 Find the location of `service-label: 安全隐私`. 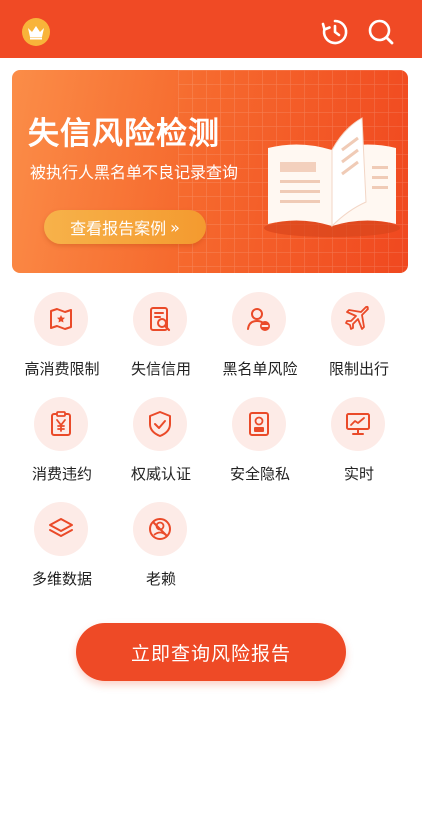

service-label: 安全隐私 is located at coordinates (259, 474).